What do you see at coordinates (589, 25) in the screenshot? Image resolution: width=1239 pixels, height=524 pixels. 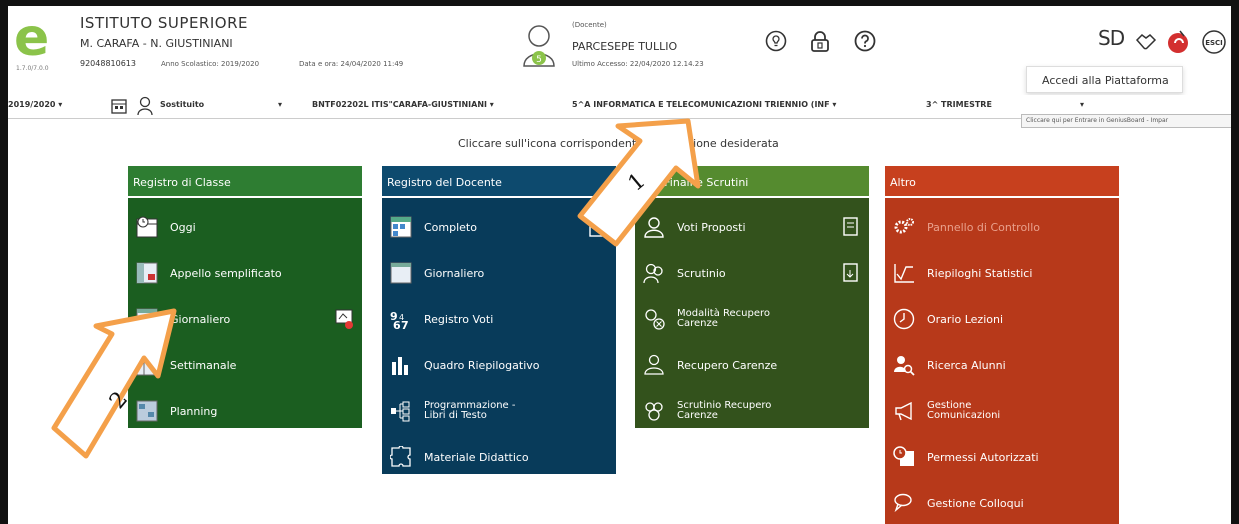 I see `user-role: (Docente)` at bounding box center [589, 25].